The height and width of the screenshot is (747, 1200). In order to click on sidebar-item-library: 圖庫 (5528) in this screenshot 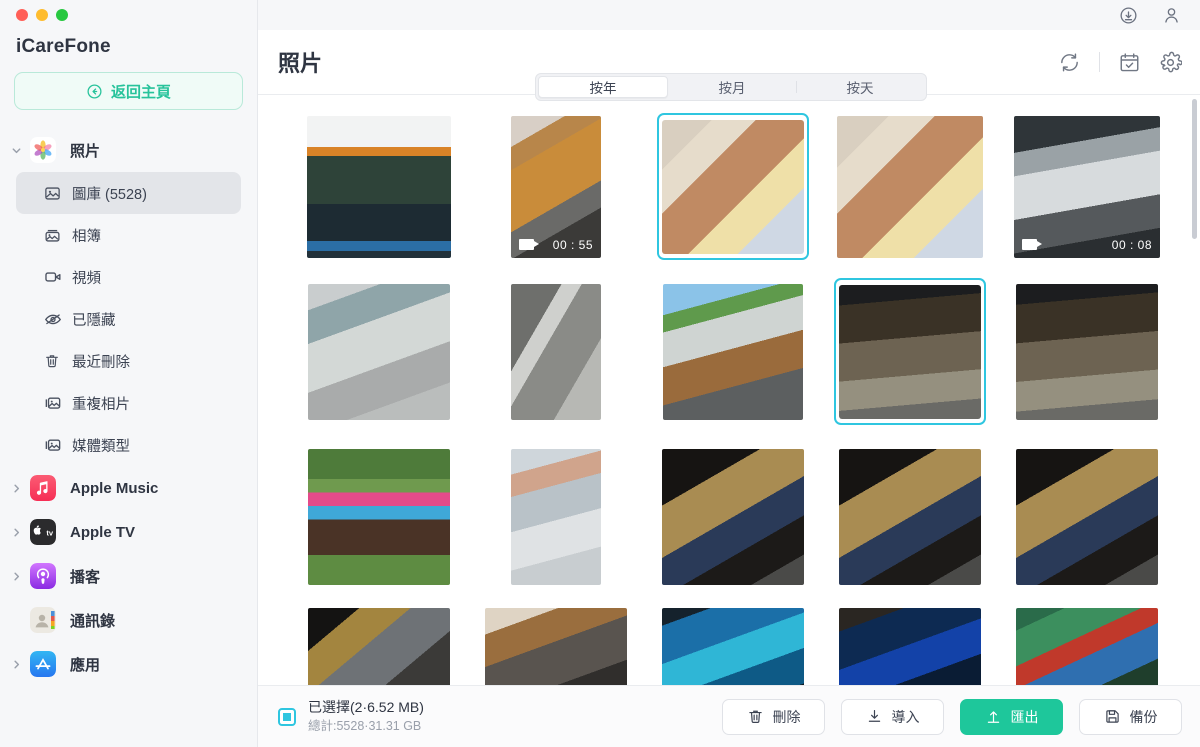, I will do `click(128, 193)`.